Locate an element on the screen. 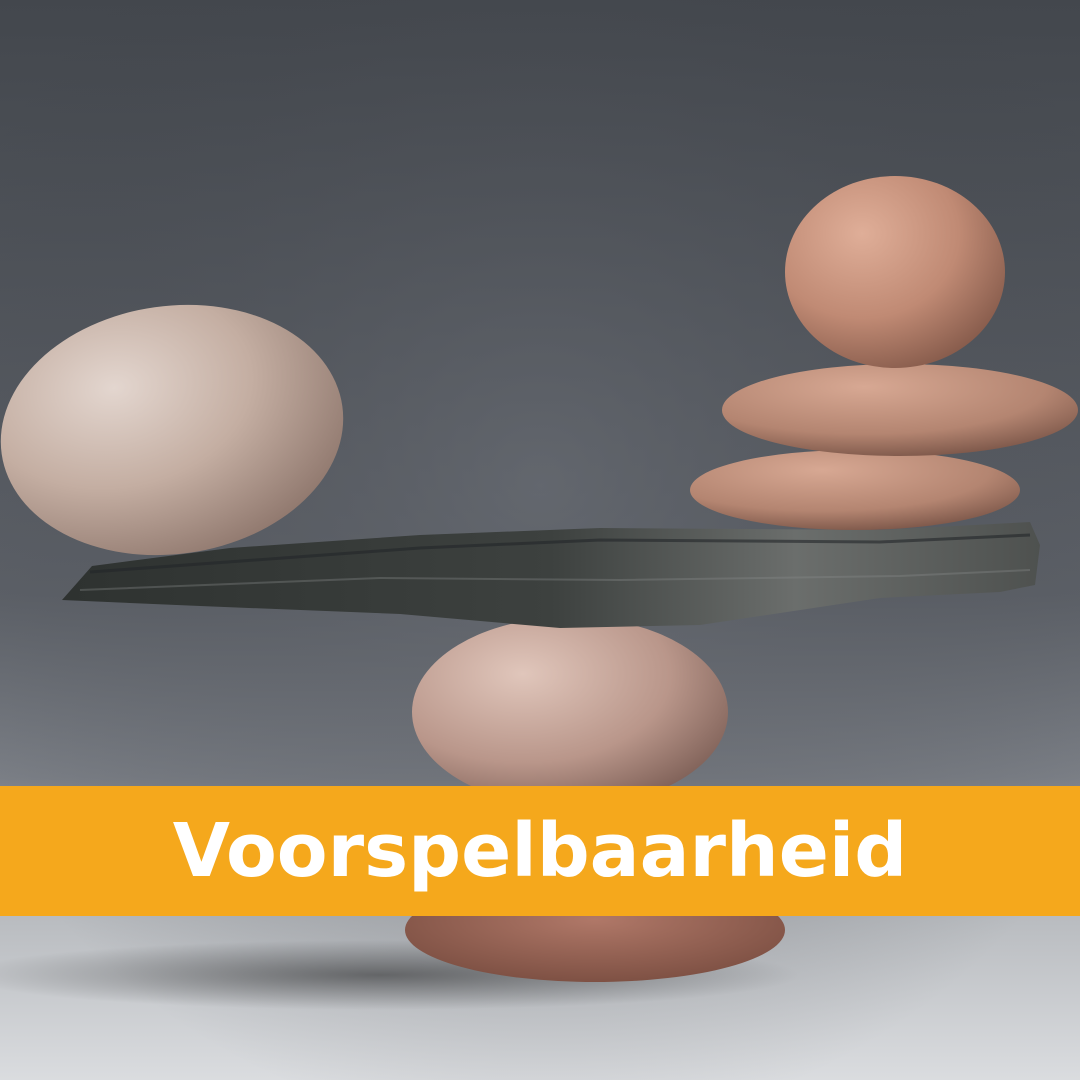 Image resolution: width=1080 pixels, height=1080 pixels. stone-flat-upper is located at coordinates (900, 410).